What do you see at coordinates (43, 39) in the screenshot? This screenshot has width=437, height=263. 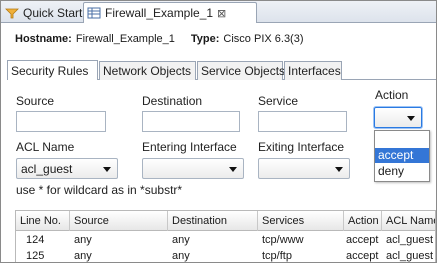 I see `hostname-label: Hostname:` at bounding box center [43, 39].